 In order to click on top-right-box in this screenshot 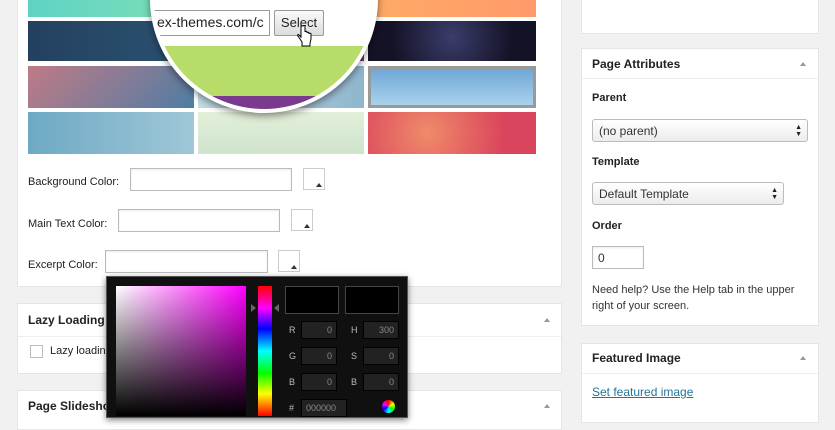, I will do `click(700, 17)`.